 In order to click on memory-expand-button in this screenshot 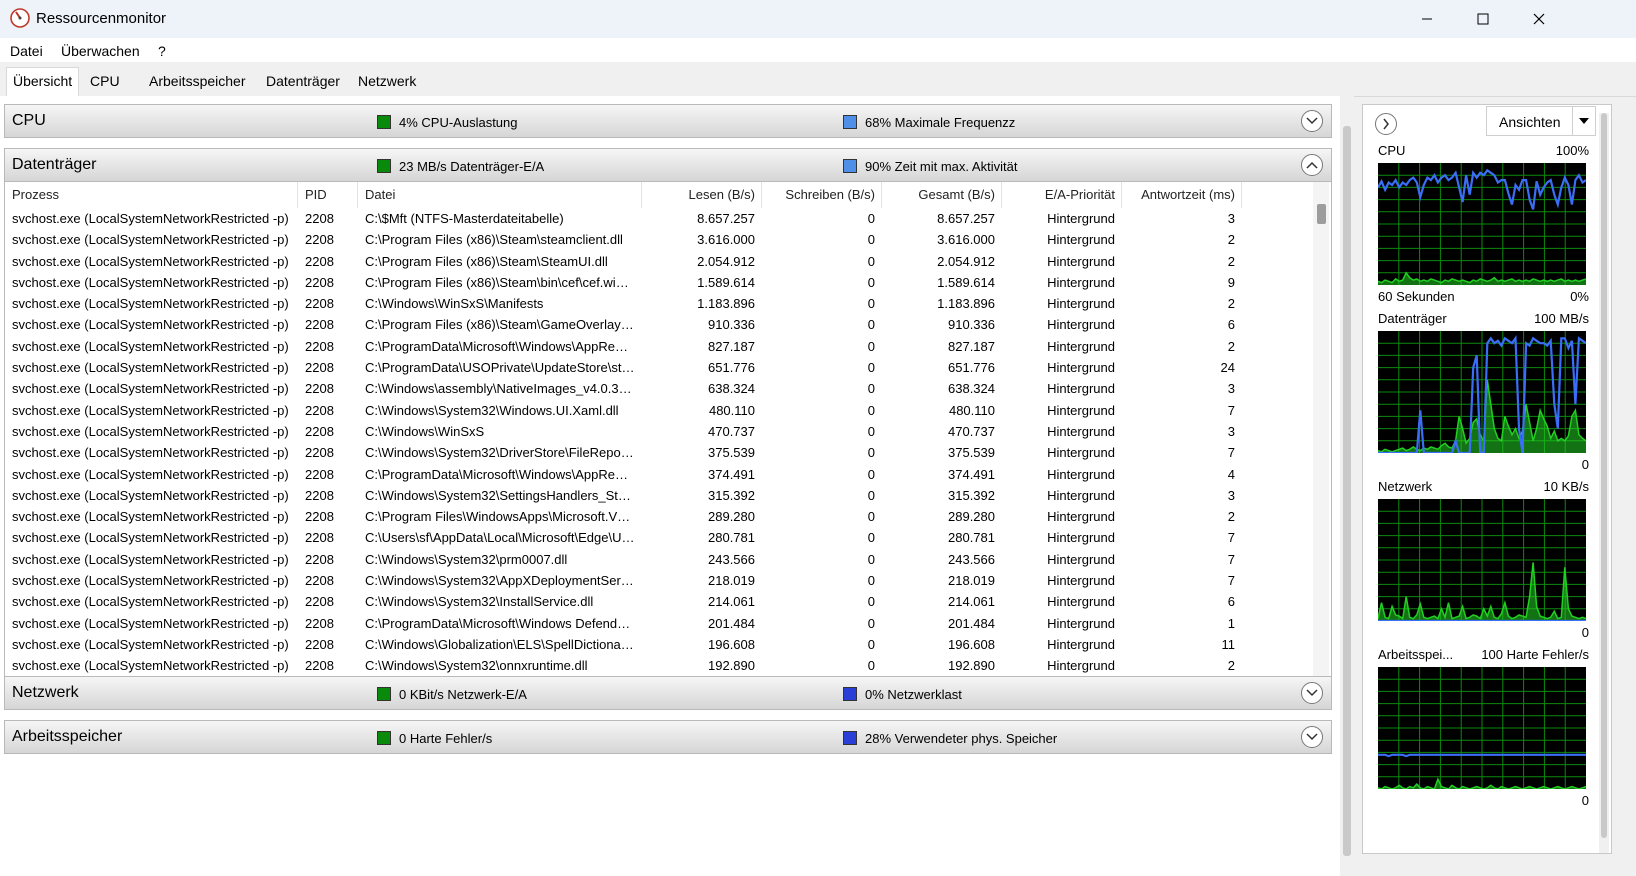, I will do `click(1312, 737)`.